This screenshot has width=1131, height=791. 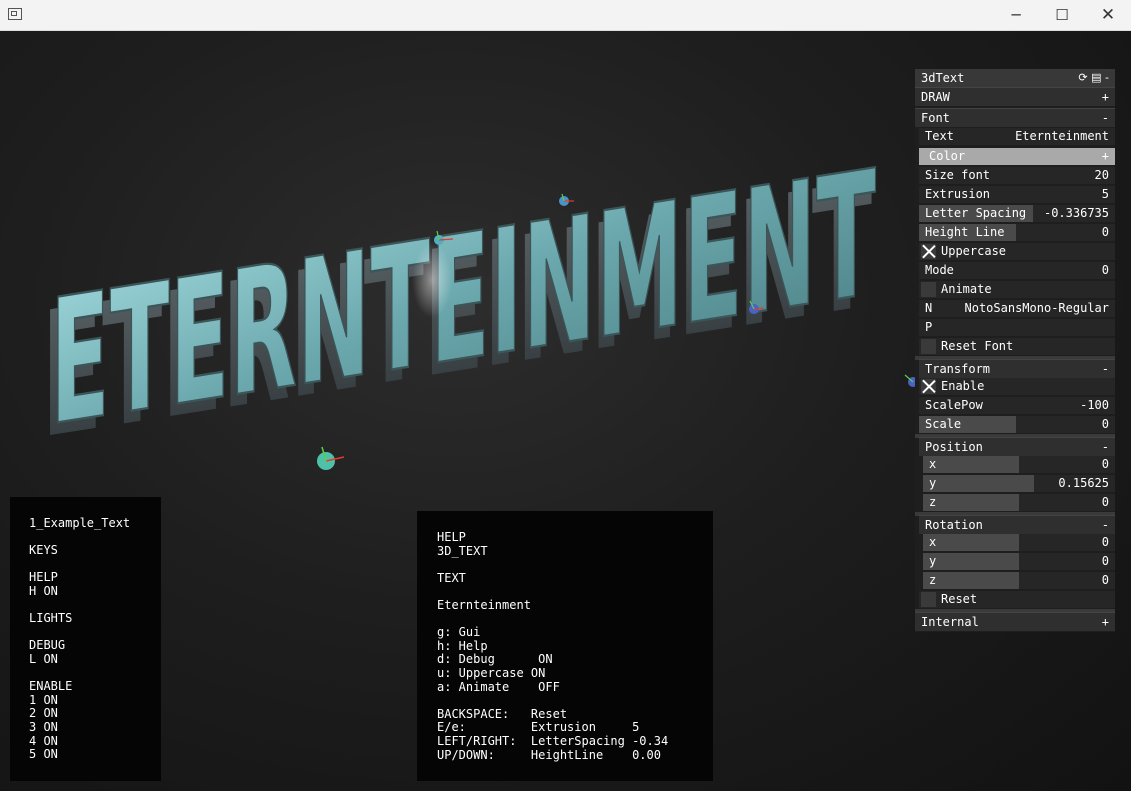 I want to click on size-font-value: 20, so click(x=1101, y=175).